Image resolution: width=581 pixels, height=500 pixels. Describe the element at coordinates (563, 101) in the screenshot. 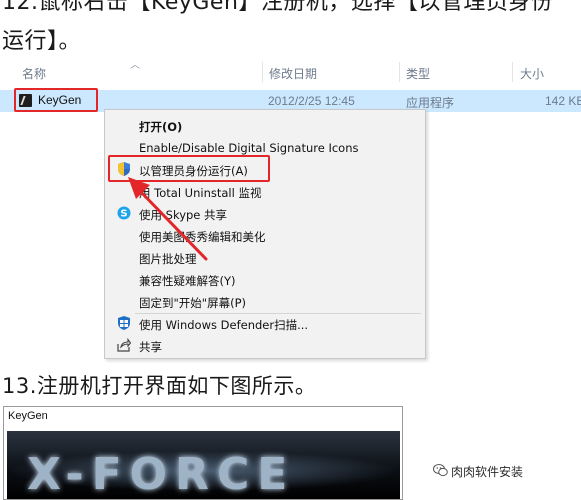

I see `file-size: 142 KB` at that location.